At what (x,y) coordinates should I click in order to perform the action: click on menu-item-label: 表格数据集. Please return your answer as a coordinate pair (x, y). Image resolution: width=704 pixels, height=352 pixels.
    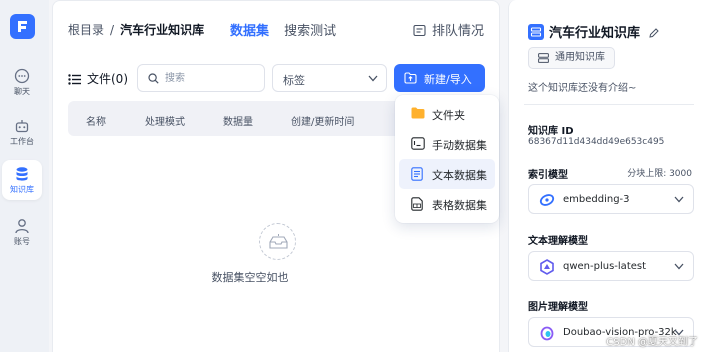
    Looking at the image, I should click on (459, 205).